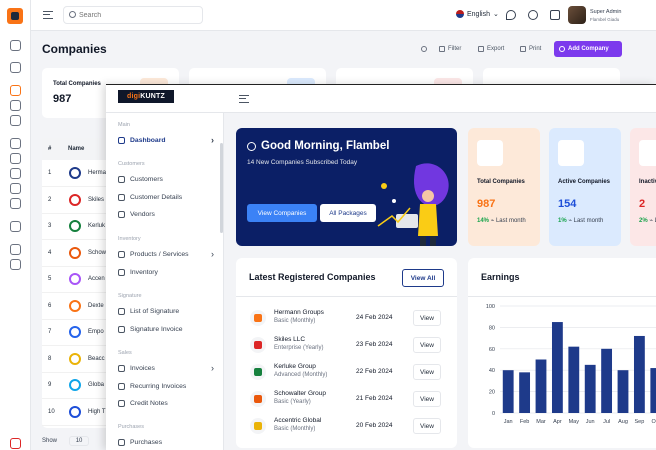 The height and width of the screenshot is (450, 656). I want to click on brand-part-a: digi, so click(134, 96).